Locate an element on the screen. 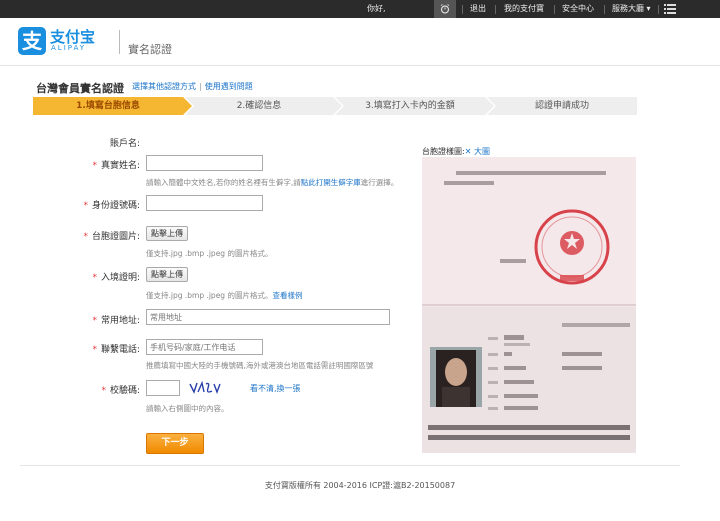 This screenshot has height=521, width=720. logo-divider is located at coordinates (119, 42).